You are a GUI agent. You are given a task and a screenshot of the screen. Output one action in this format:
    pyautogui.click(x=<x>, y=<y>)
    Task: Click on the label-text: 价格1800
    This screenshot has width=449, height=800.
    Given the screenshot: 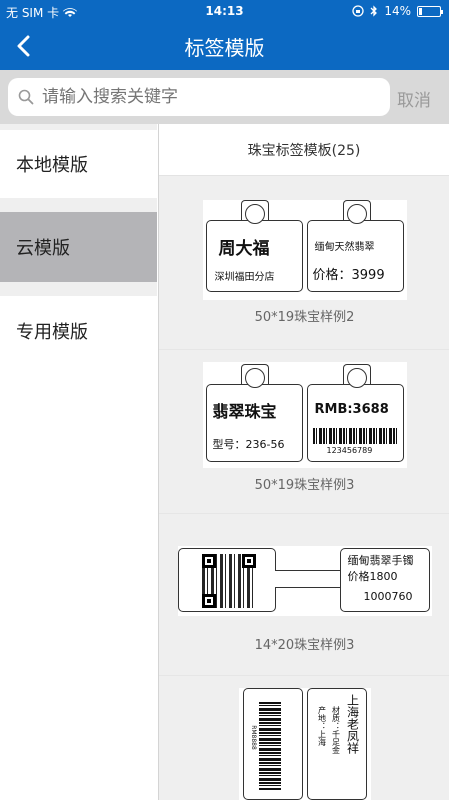 What is the action you would take?
    pyautogui.click(x=372, y=576)
    